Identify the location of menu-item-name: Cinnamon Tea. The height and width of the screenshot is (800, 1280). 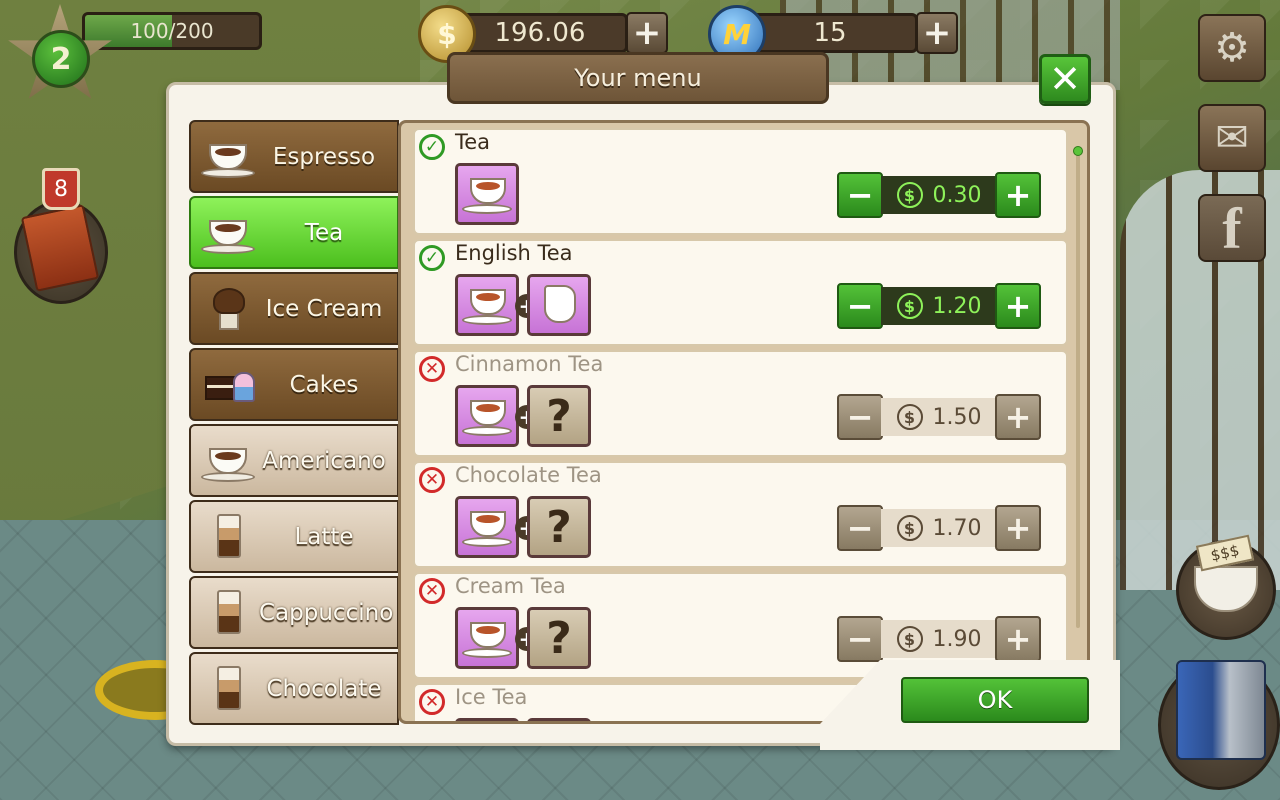
(529, 364).